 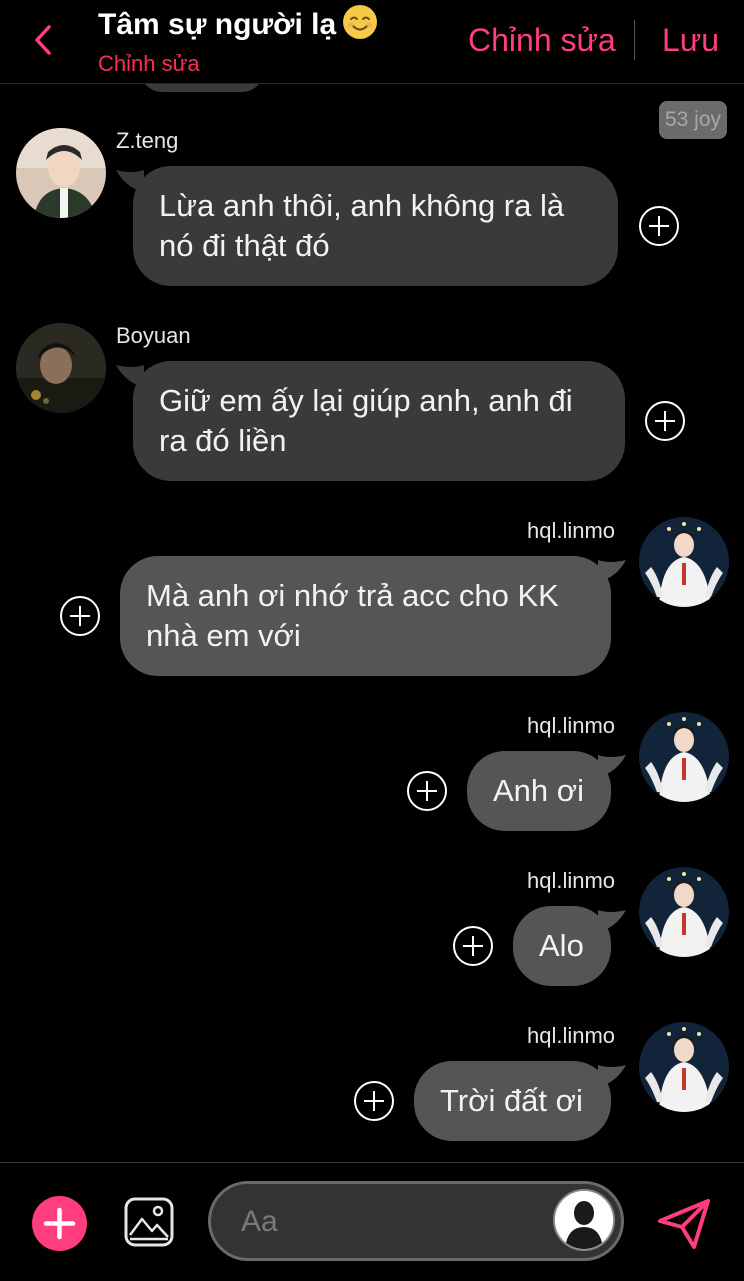 I want to click on sender-name: Z.teng, so click(x=147, y=140).